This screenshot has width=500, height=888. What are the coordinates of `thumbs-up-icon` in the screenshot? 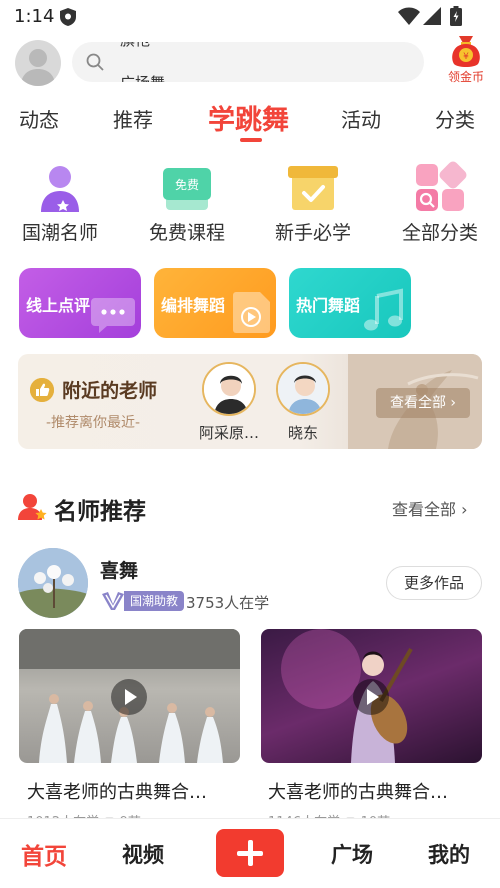 It's located at (42, 389).